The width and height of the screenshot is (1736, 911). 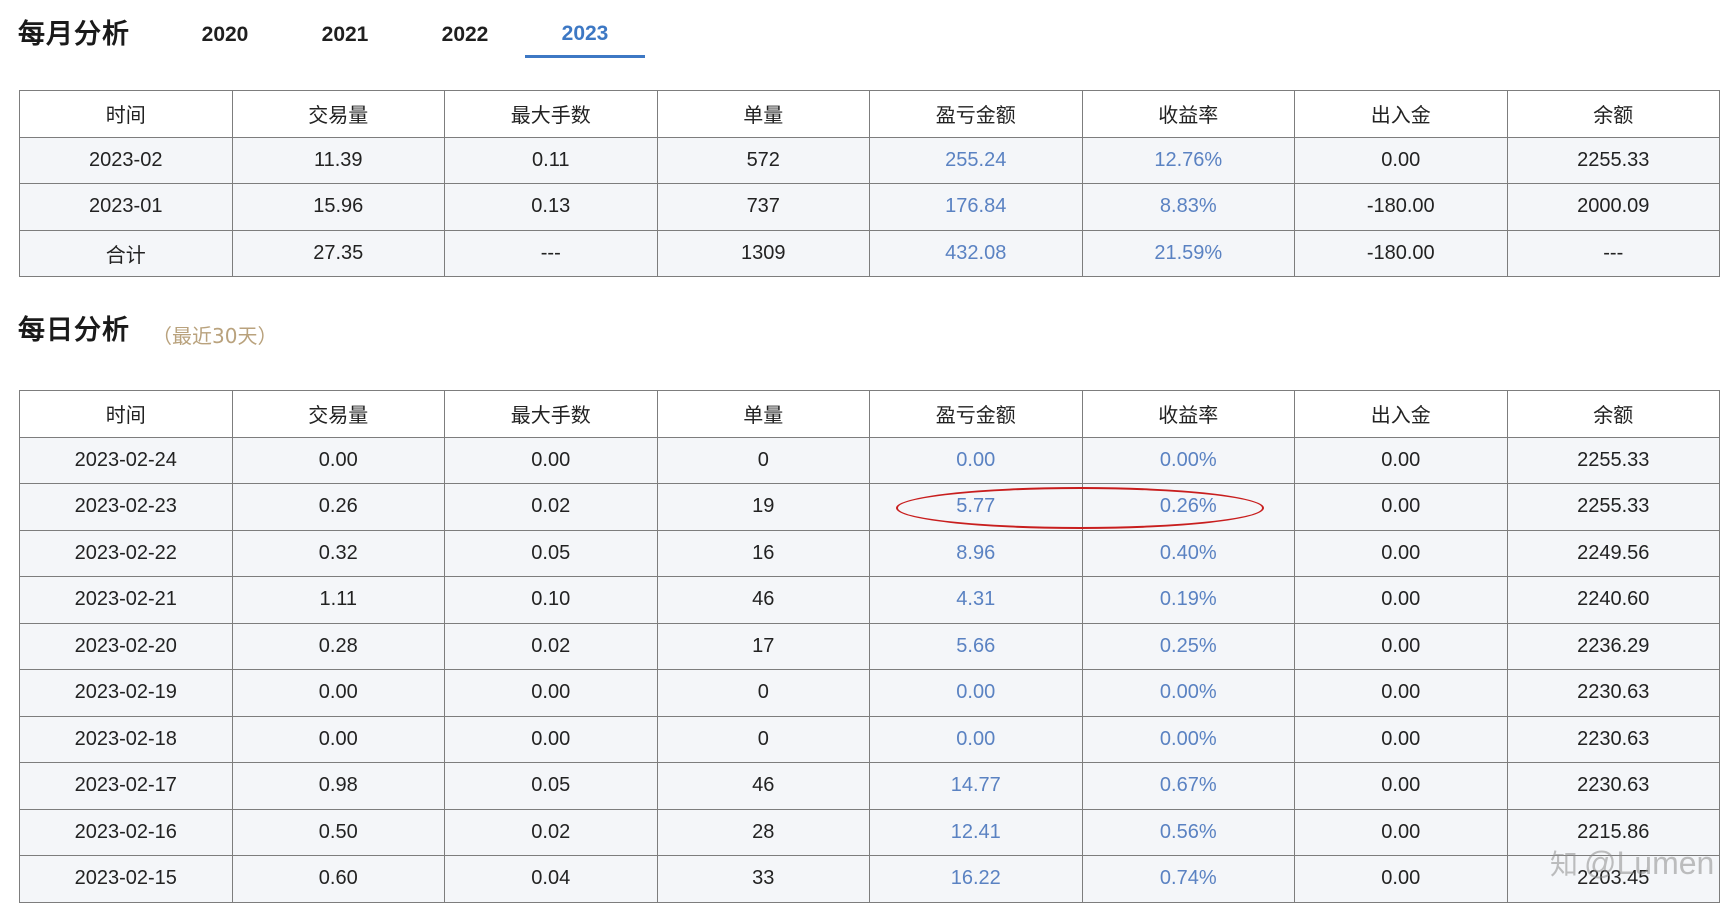 What do you see at coordinates (338, 879) in the screenshot?
I see `table-cell: 0.60` at bounding box center [338, 879].